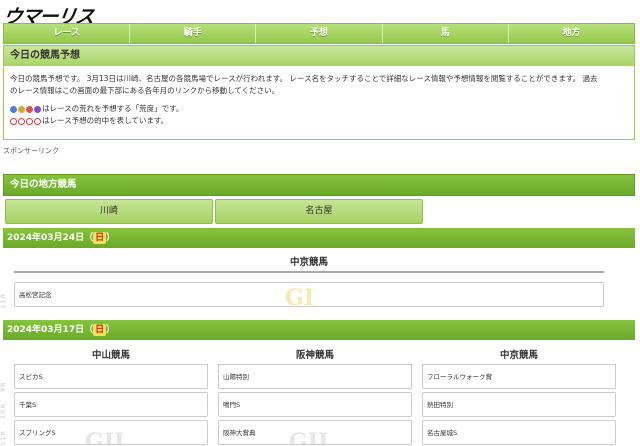 The image size is (640, 446). I want to click on main-nav: レース 騎手 予想 馬 地方, so click(319, 33).